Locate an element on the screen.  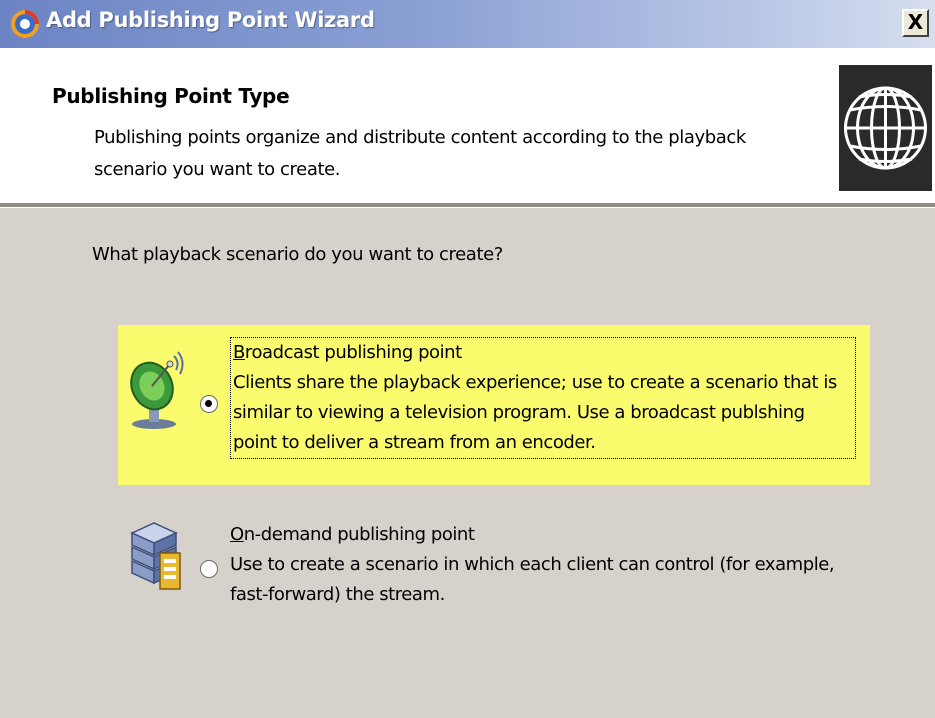
satellite-dish-icon is located at coordinates (157, 390).